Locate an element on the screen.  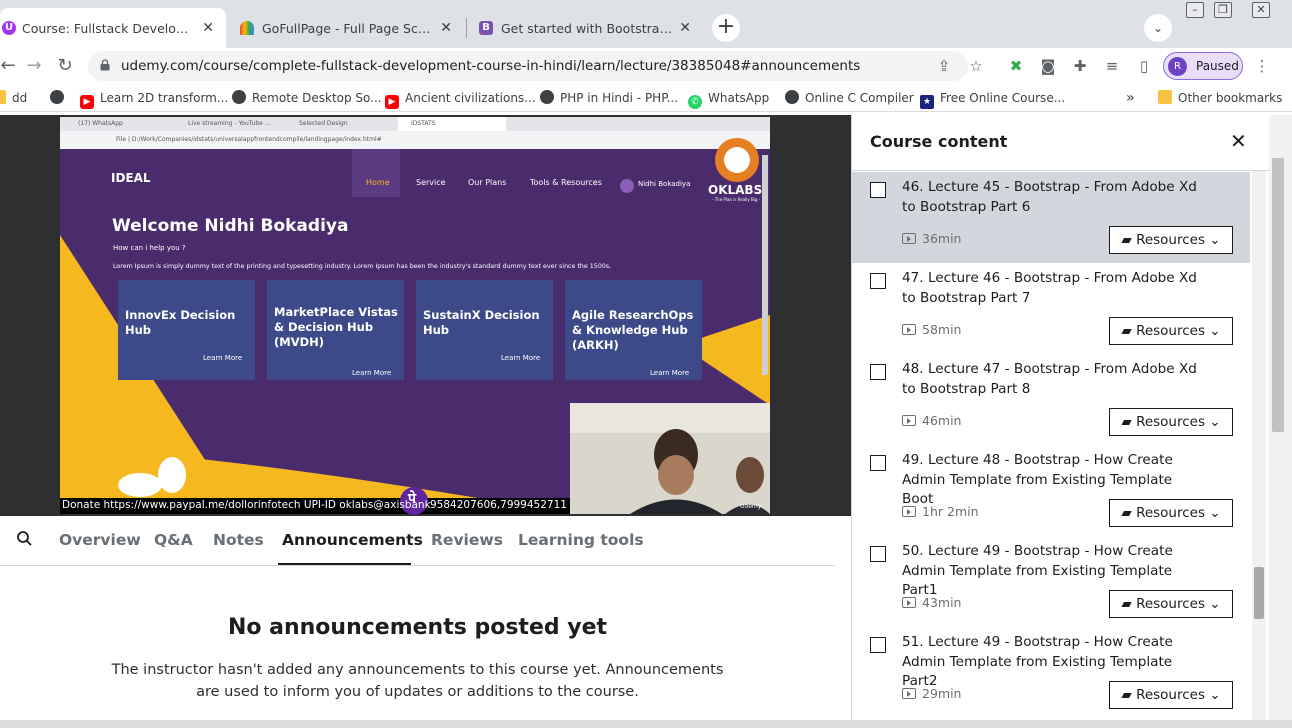
lecture-duration: 58min is located at coordinates (931, 330).